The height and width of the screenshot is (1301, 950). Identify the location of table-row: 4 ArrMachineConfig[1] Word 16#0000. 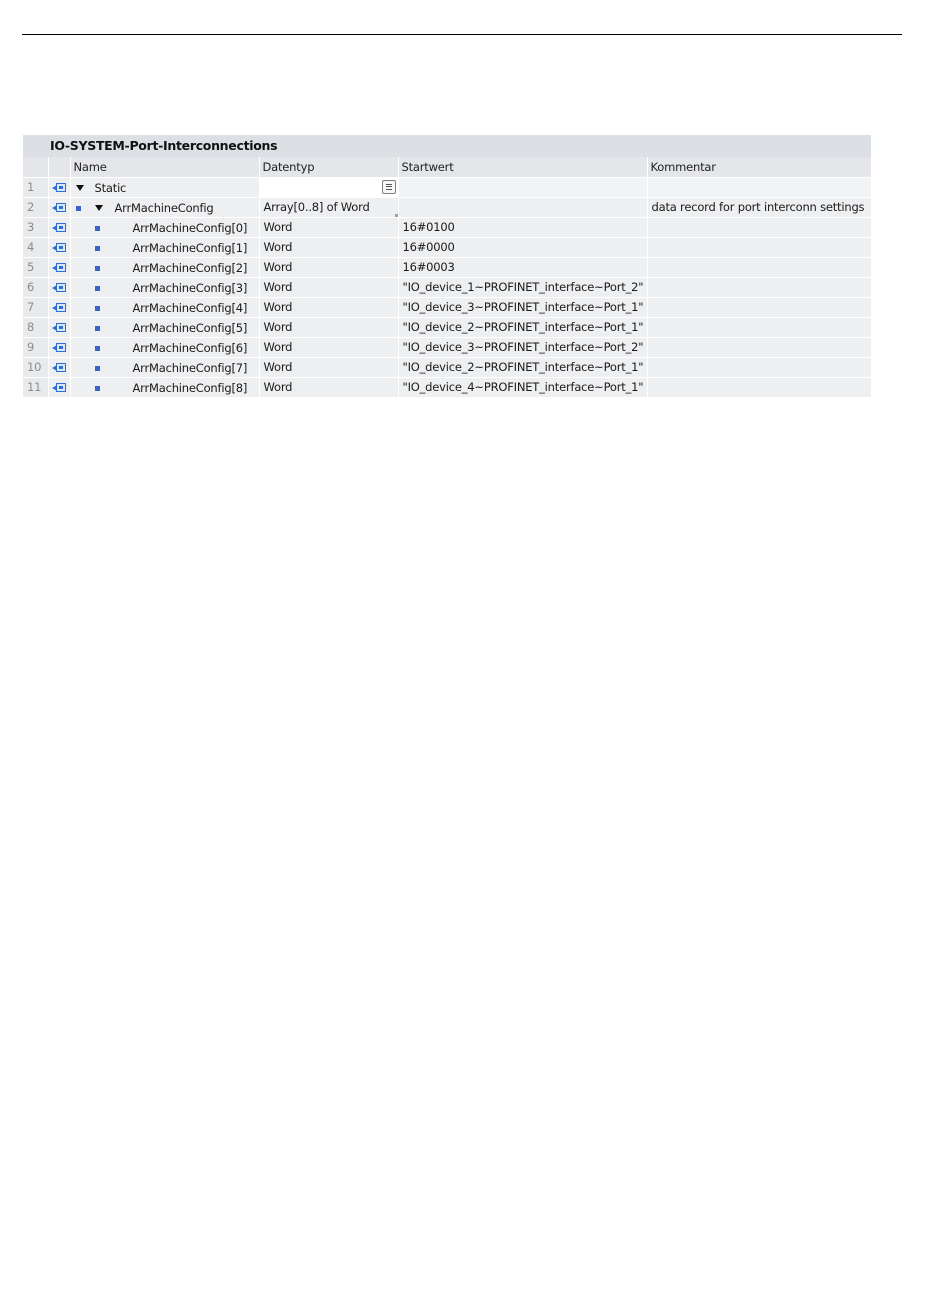
(447, 247).